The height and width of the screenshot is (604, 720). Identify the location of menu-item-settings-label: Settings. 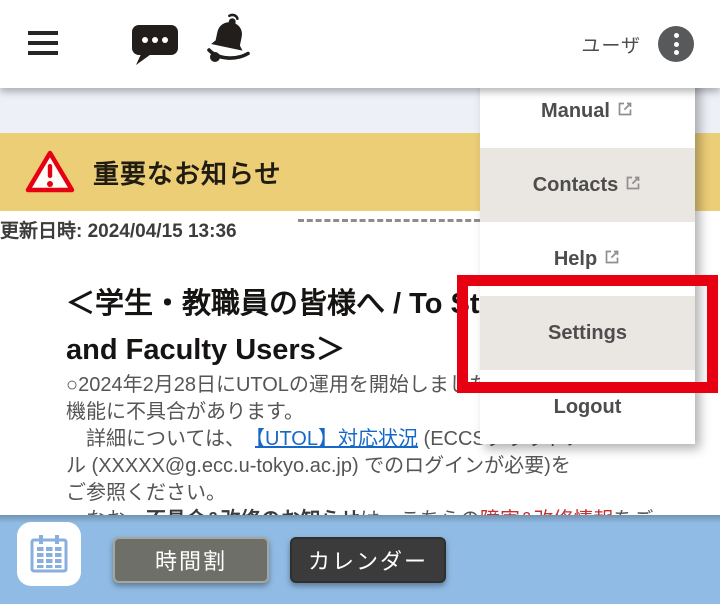
(587, 332).